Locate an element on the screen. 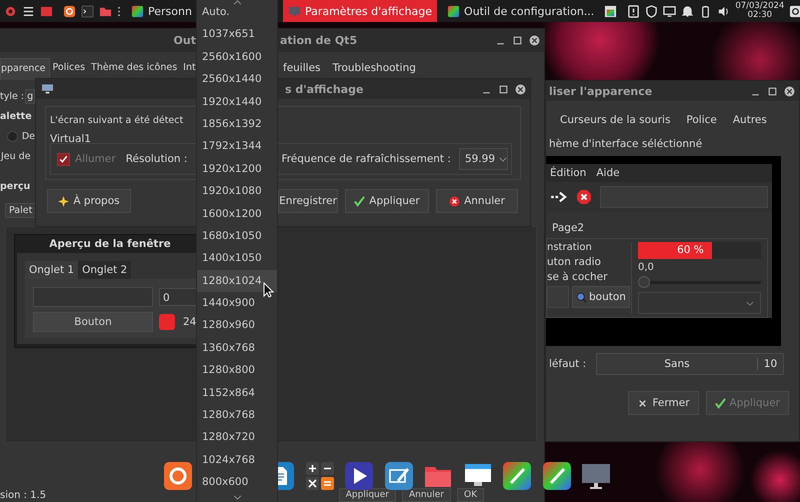 The height and width of the screenshot is (502, 800). dropdown-item: 1280x720 is located at coordinates (237, 437).